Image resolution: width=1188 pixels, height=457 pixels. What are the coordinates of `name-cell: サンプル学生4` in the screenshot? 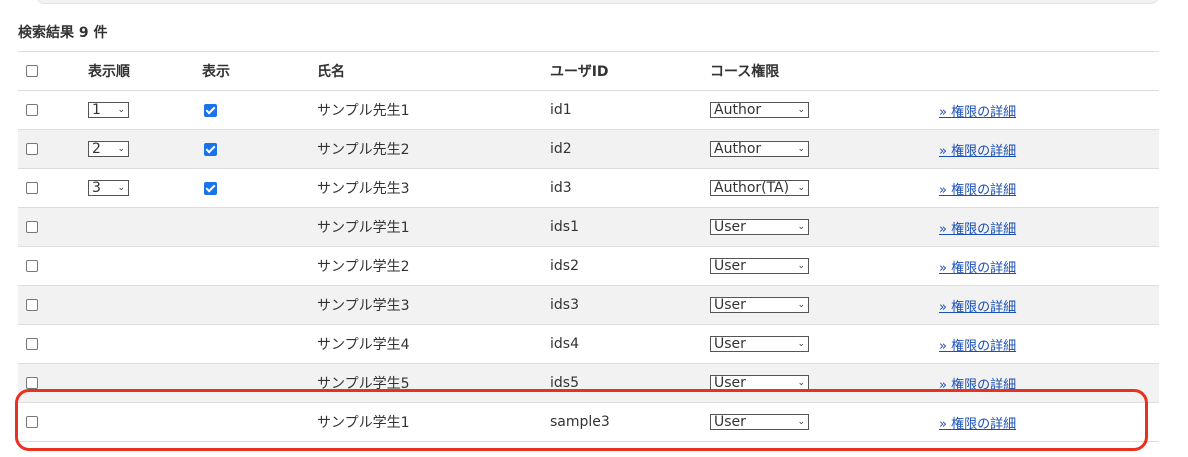 It's located at (433, 344).